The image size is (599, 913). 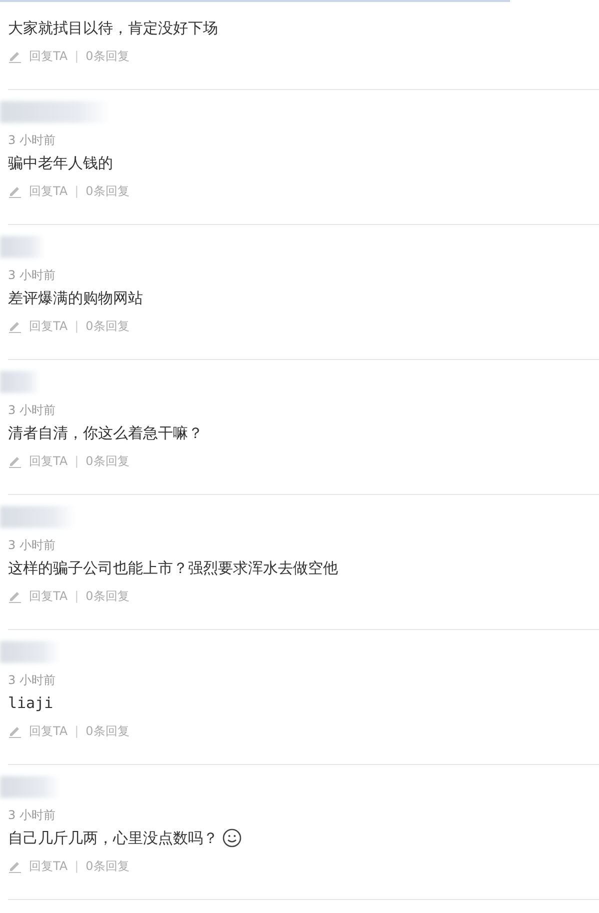 I want to click on comment-text: 这样的骗子公司也能上市？强烈要求浑水去做空他, so click(x=173, y=568).